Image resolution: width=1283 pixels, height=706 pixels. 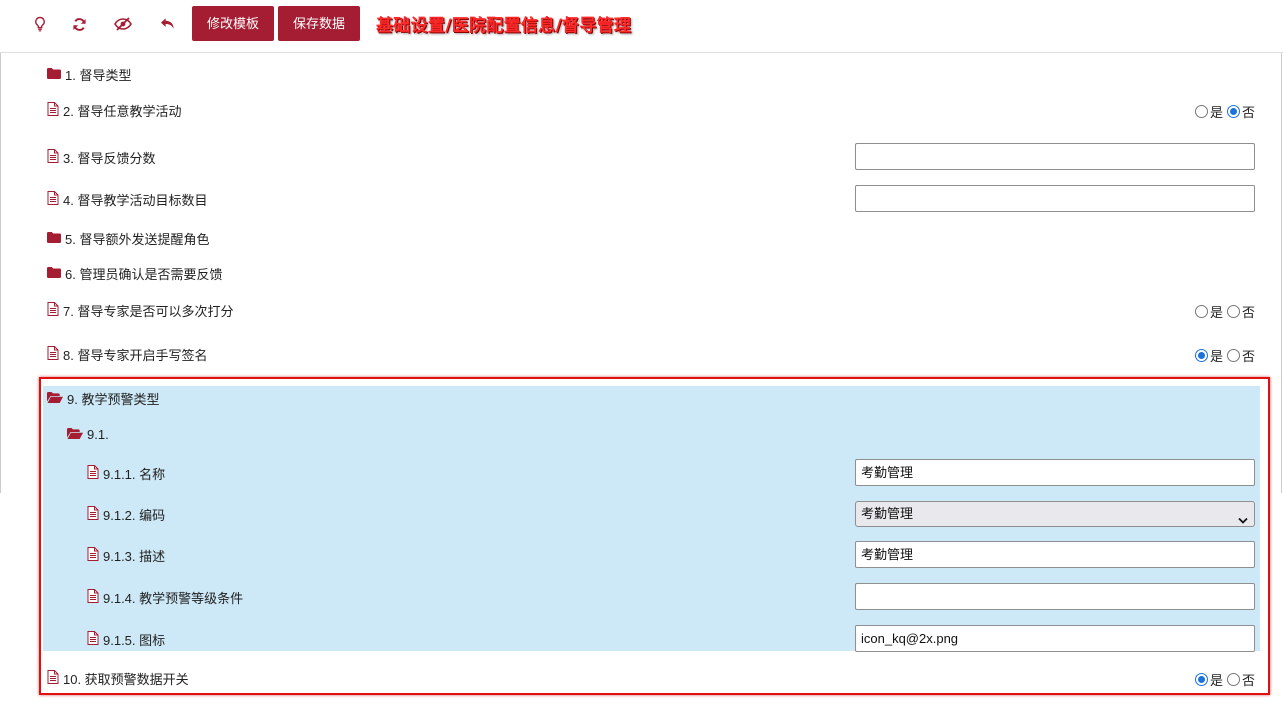 What do you see at coordinates (134, 474) in the screenshot?
I see `tree-item-label: 9.1.1. 名称` at bounding box center [134, 474].